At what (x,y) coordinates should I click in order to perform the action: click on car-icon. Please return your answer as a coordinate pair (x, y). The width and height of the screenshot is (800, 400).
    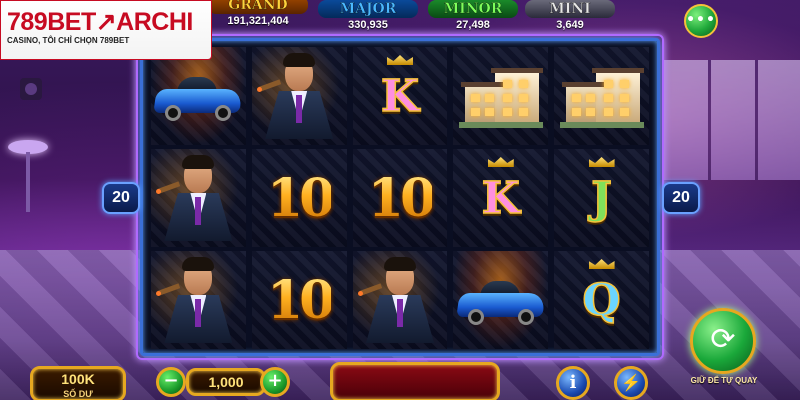
    Looking at the image, I should click on (501, 300).